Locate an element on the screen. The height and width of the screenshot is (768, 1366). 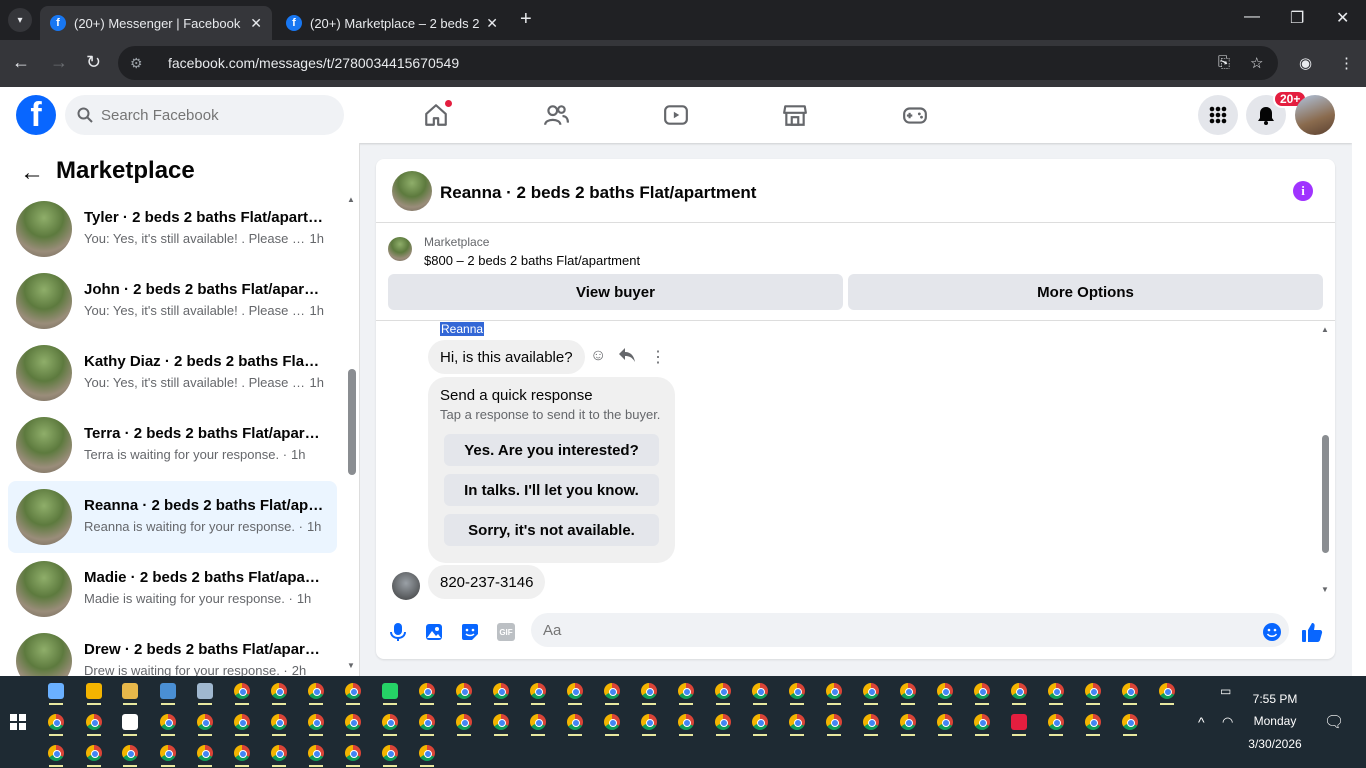
message-input is located at coordinates (893, 630).